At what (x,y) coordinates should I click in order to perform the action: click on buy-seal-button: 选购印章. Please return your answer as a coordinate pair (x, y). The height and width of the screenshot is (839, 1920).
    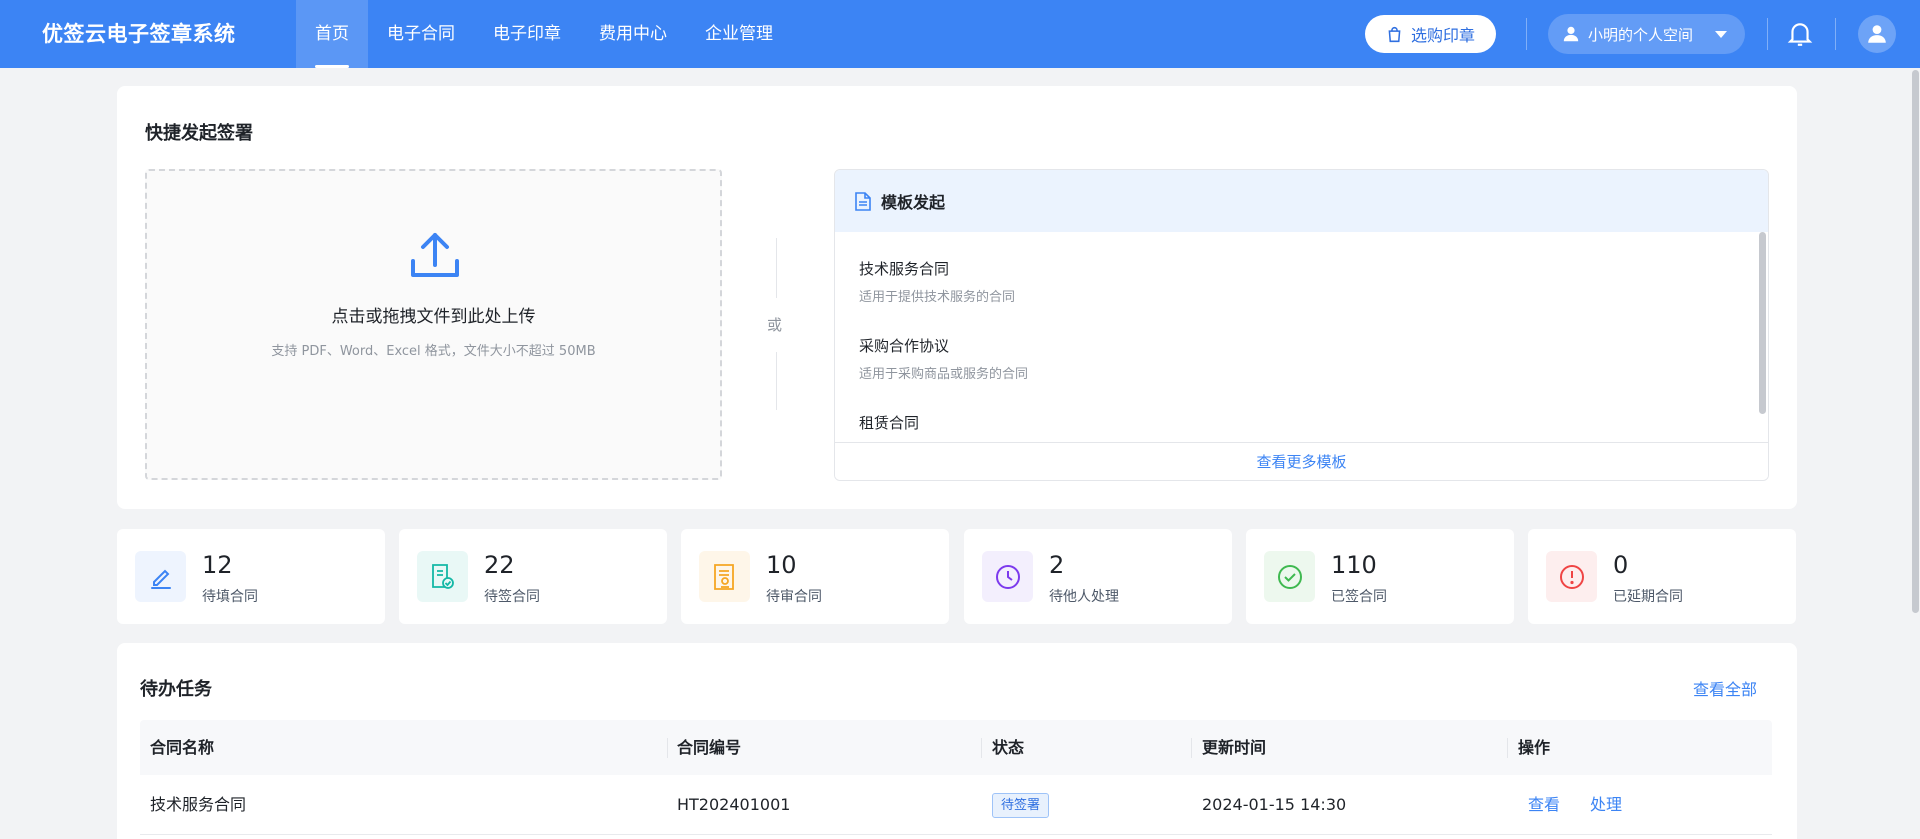
    Looking at the image, I should click on (1430, 34).